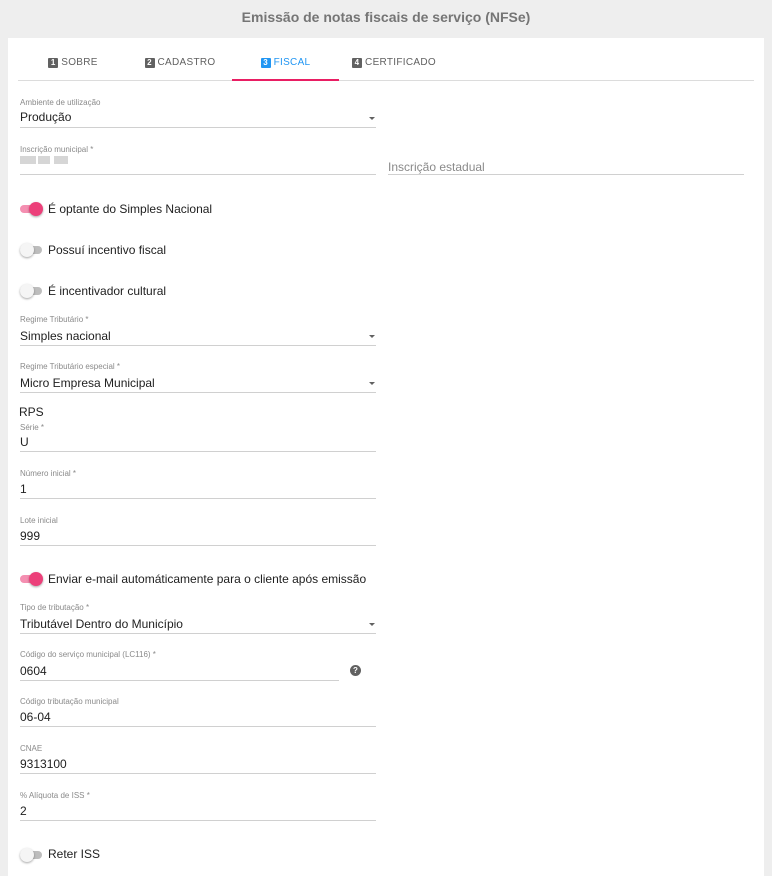  What do you see at coordinates (32, 291) in the screenshot?
I see `incentivador-cultural-toggle` at bounding box center [32, 291].